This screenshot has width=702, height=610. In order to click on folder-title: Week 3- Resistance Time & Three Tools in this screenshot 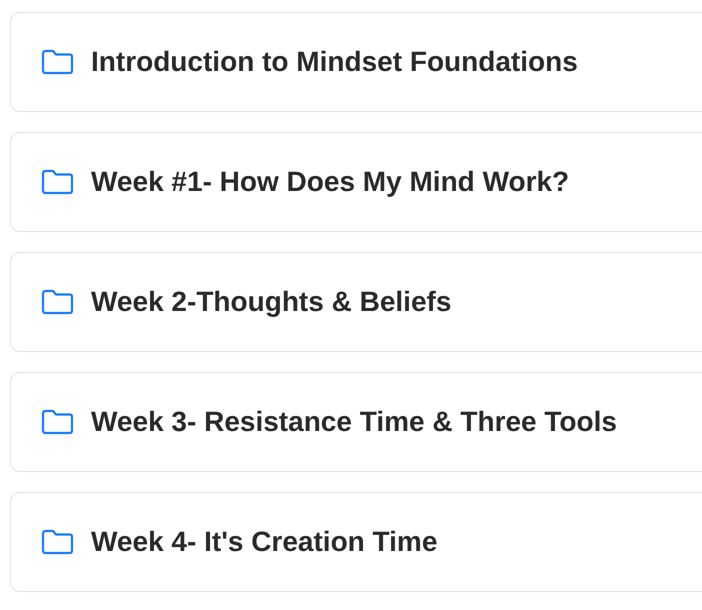, I will do `click(354, 422)`.